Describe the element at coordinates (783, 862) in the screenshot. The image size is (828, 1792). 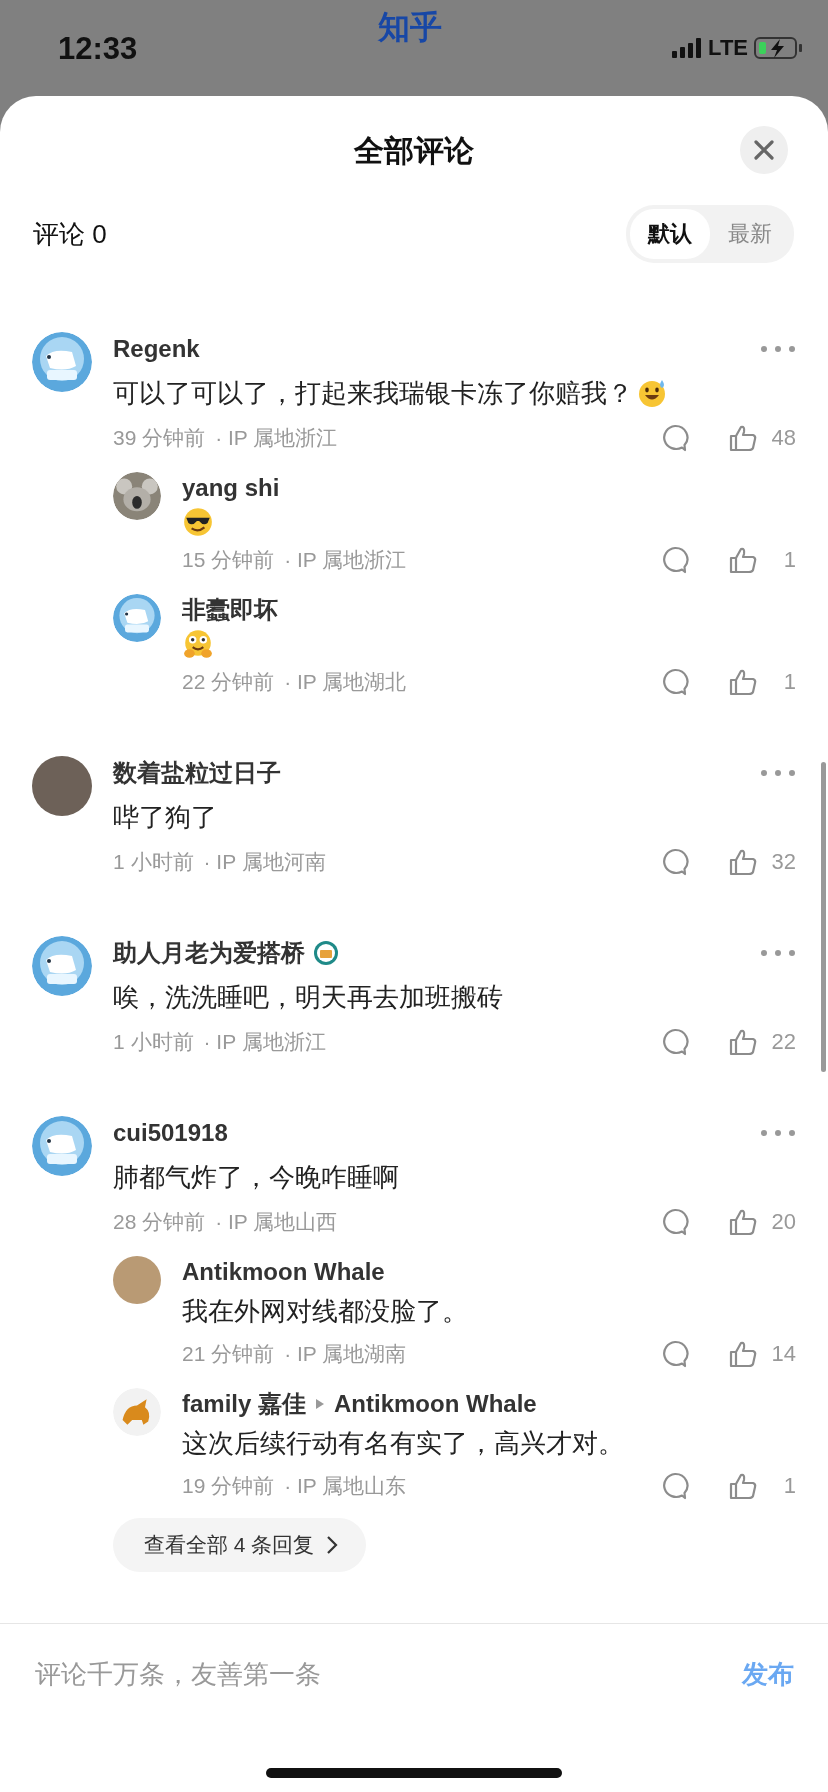
I see `like-count: 32` at that location.